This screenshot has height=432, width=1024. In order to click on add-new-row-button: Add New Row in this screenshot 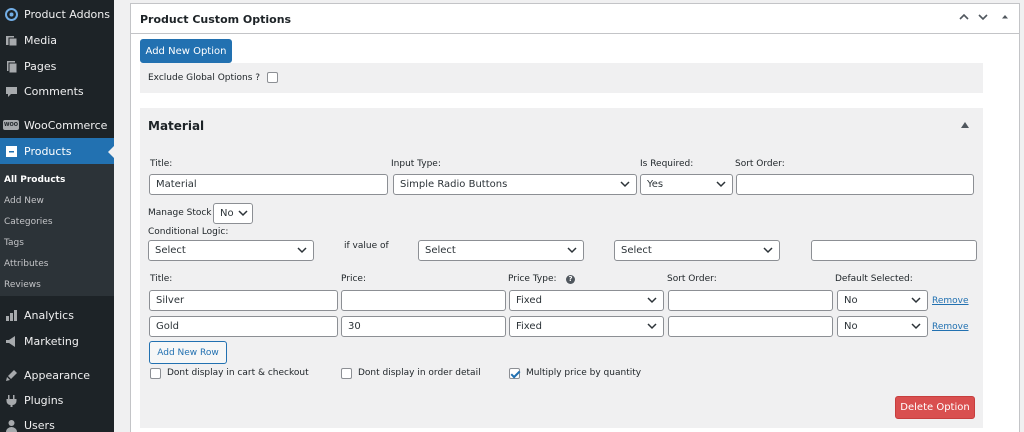, I will do `click(188, 352)`.